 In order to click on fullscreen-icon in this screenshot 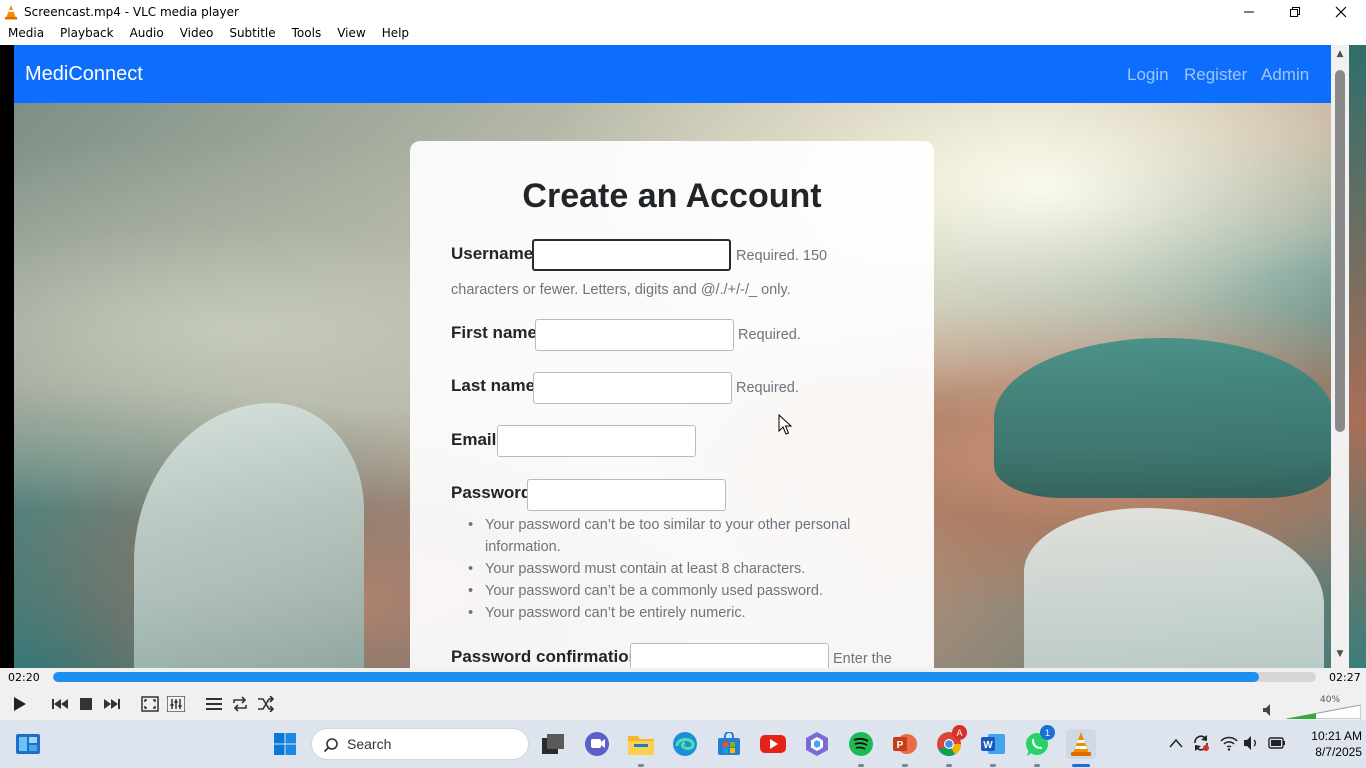, I will do `click(150, 704)`.